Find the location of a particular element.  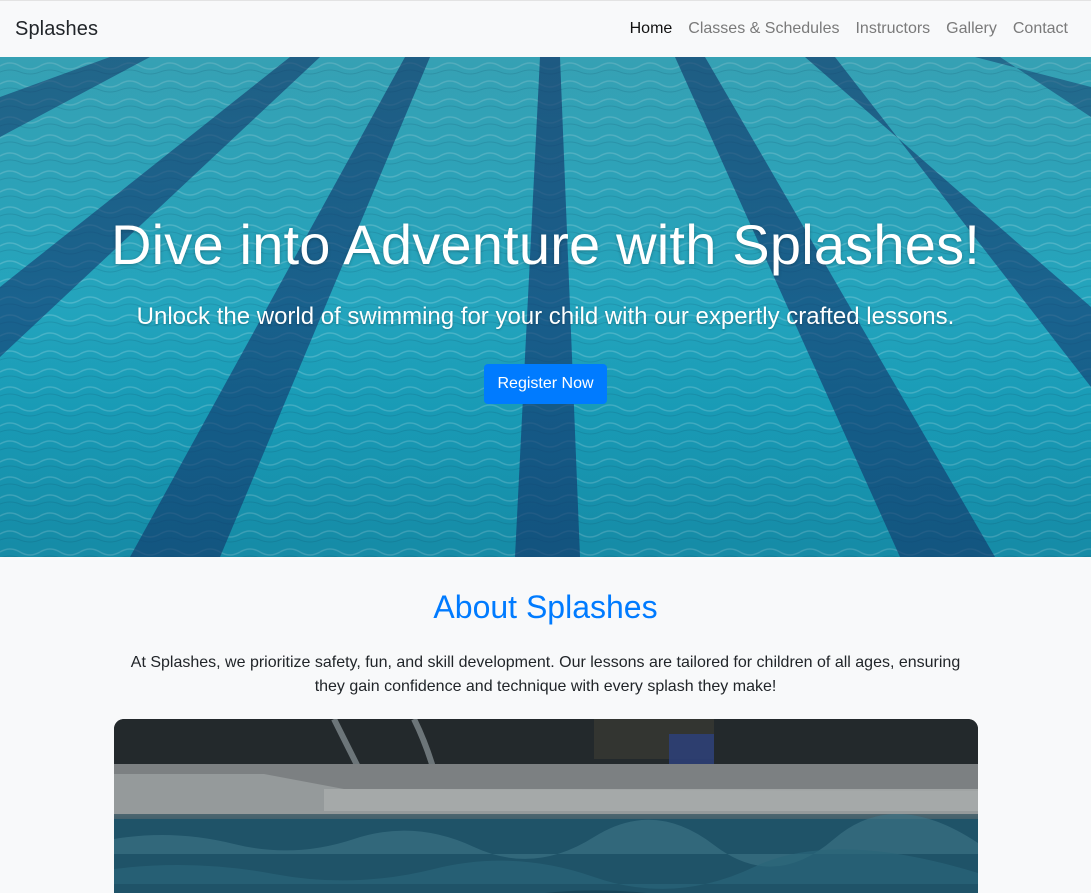

nav-link-gallery: Gallery is located at coordinates (971, 29).